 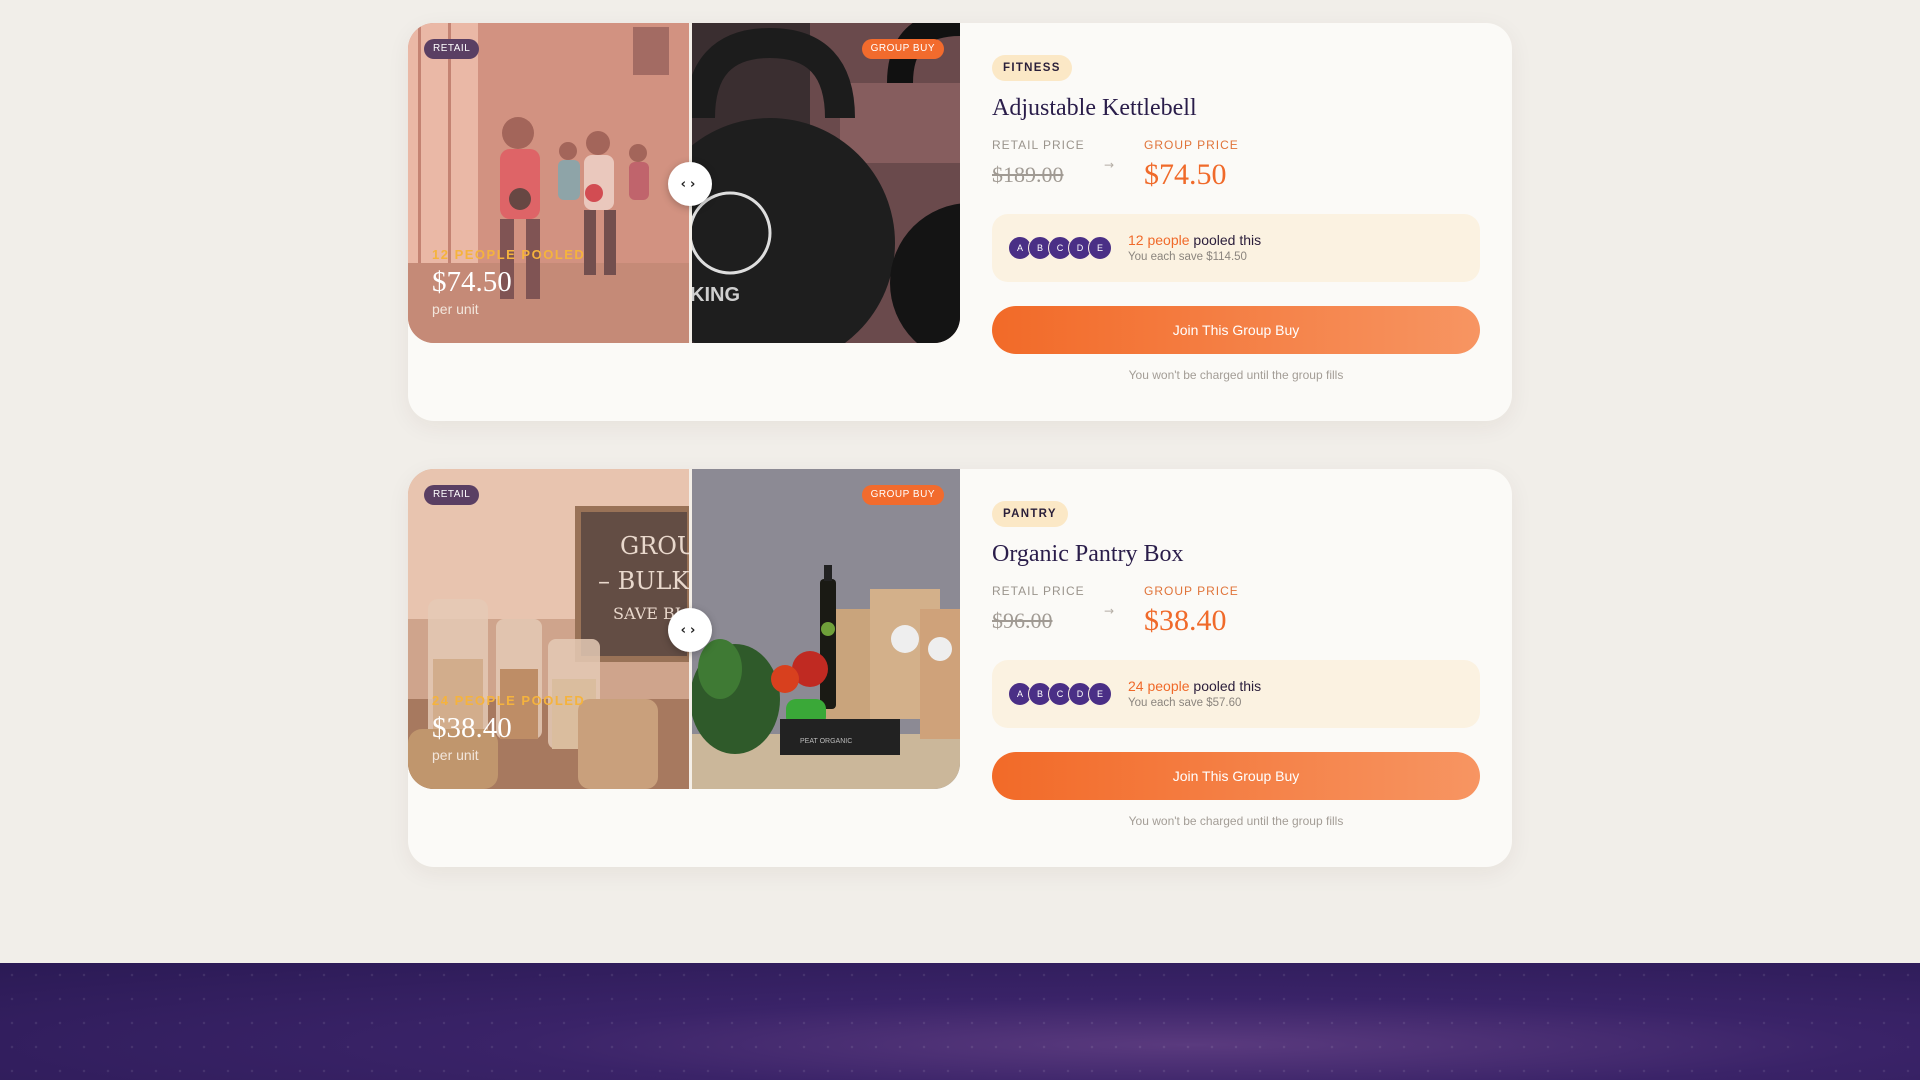 I want to click on pool-count-line: 24 people pooled this, so click(x=1194, y=686).